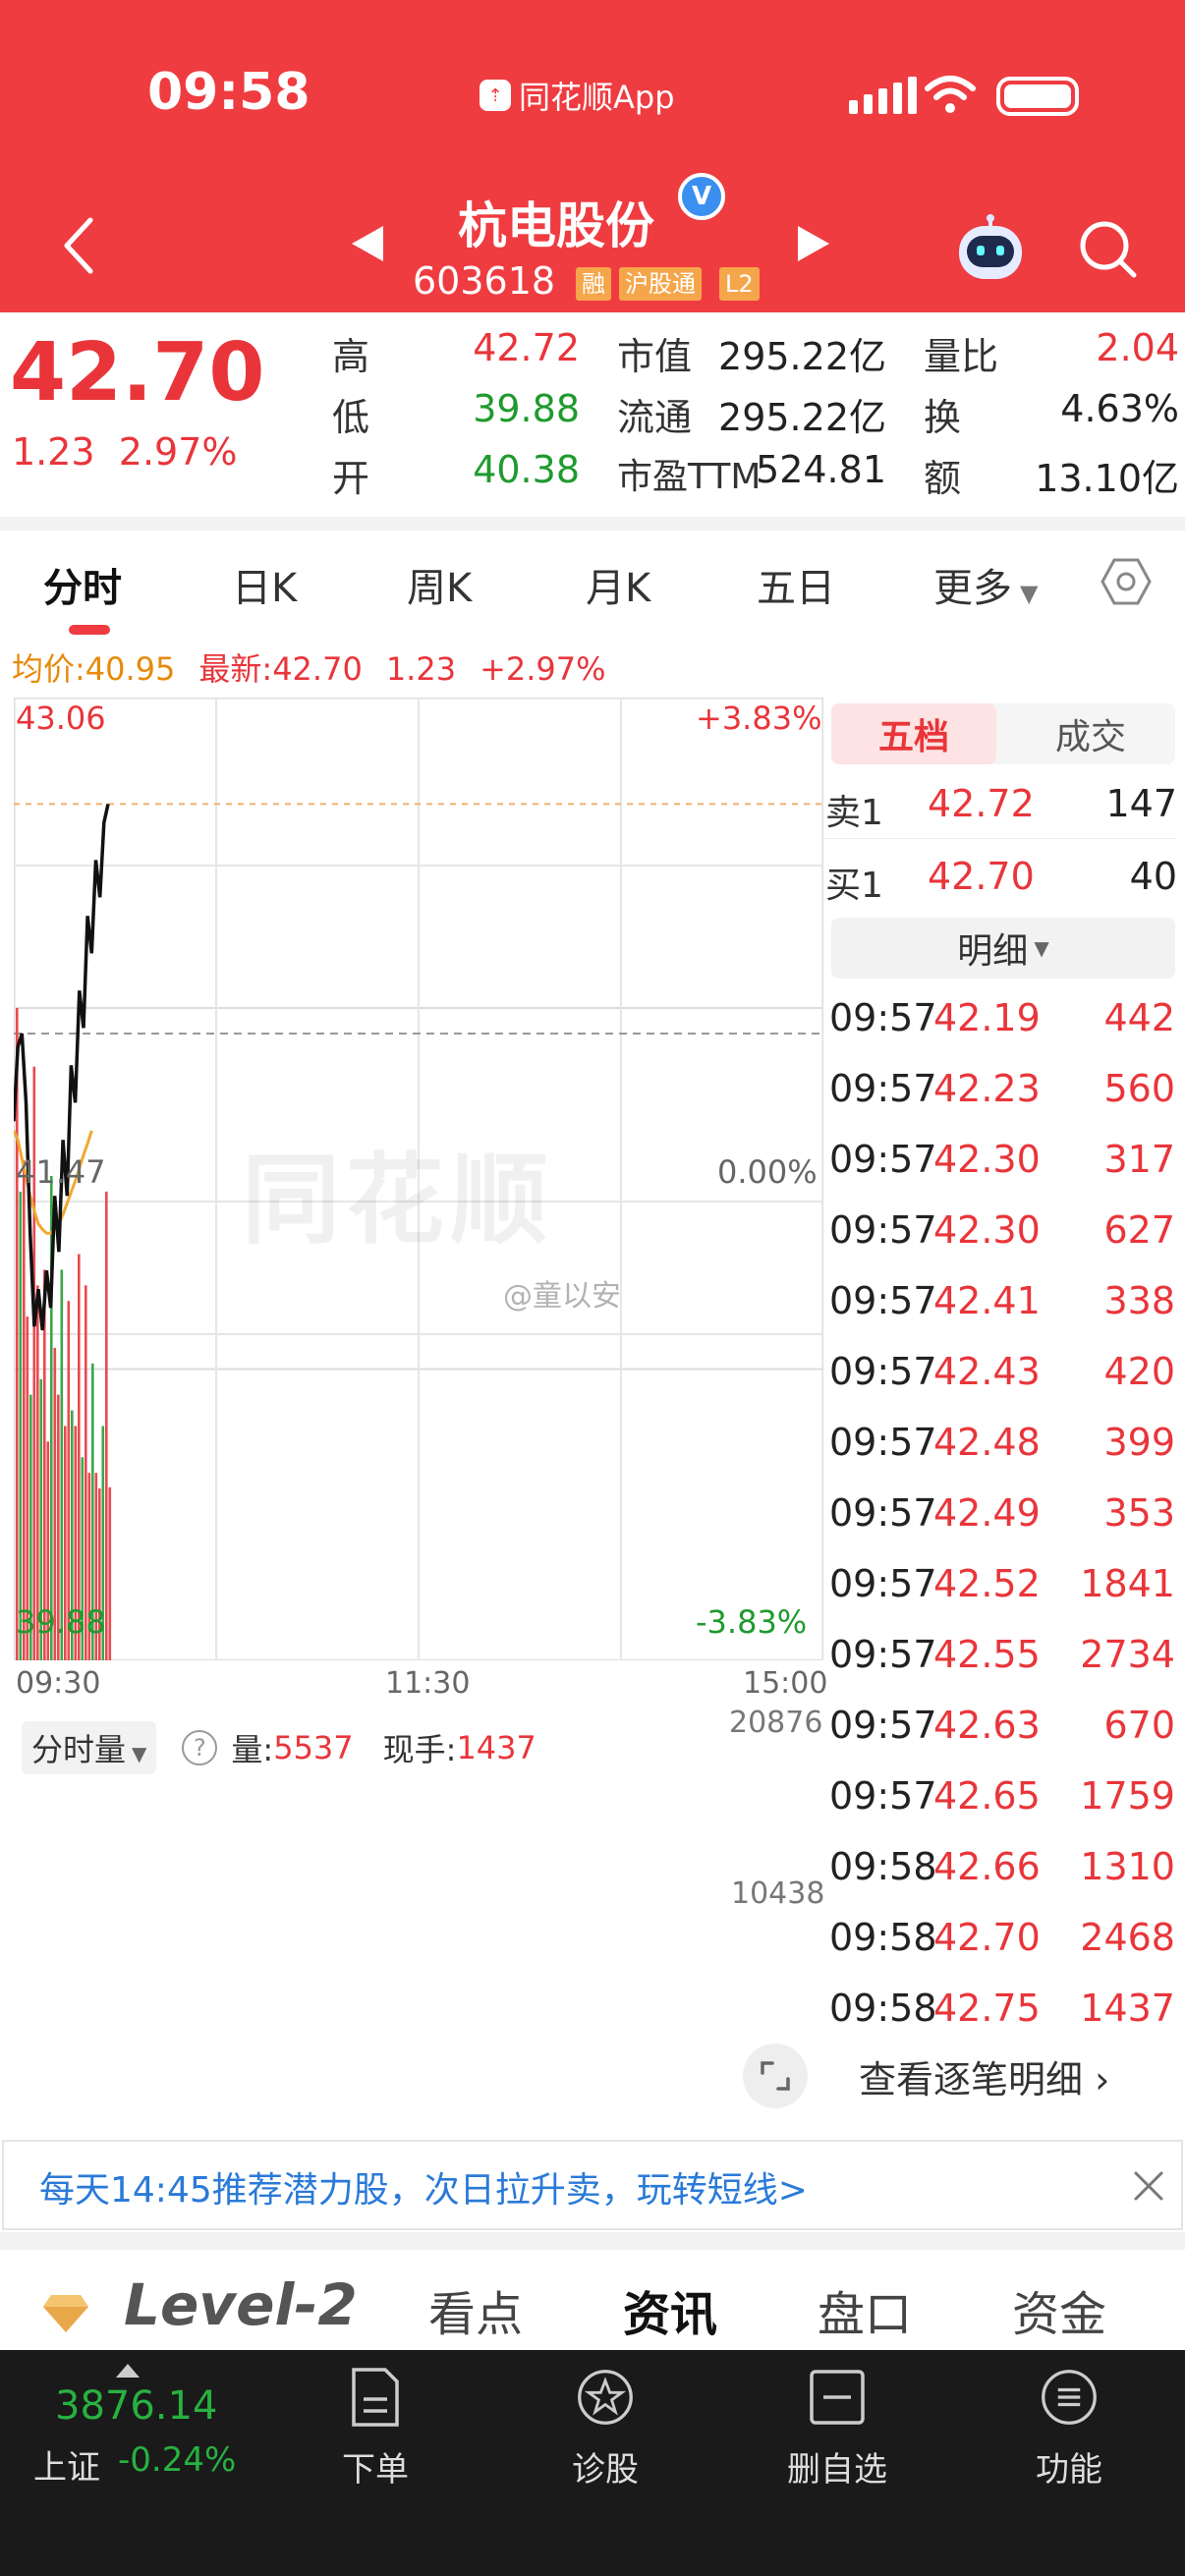  I want to click on order-book-tabs: 五档 成交, so click(1003, 733).